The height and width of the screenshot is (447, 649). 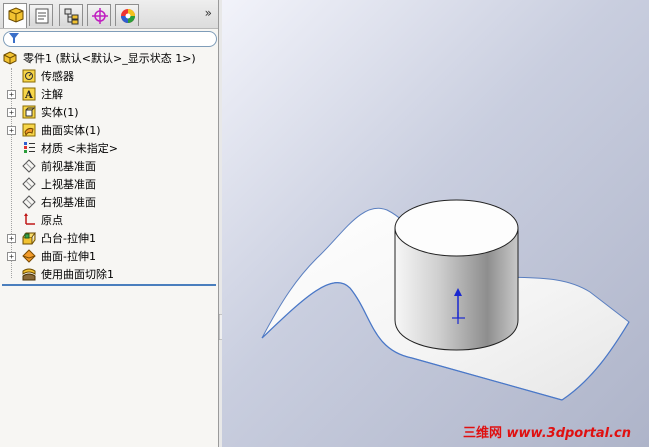 What do you see at coordinates (68, 256) in the screenshot?
I see `tree-item-label: 曲面-拉伸1` at bounding box center [68, 256].